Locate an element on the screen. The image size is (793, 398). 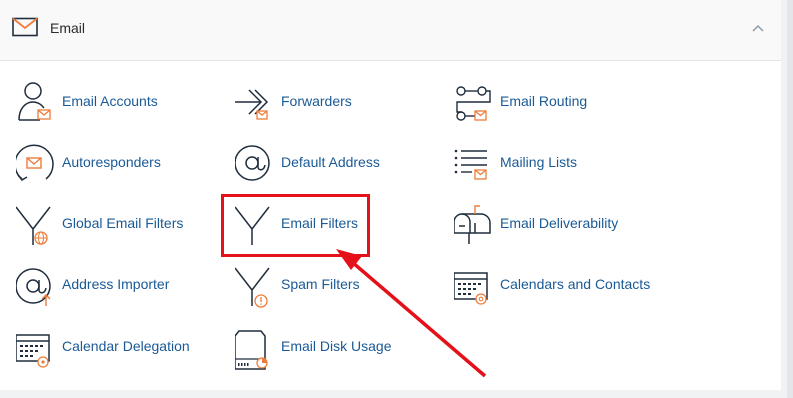
disk-usage-icon is located at coordinates (251, 350).